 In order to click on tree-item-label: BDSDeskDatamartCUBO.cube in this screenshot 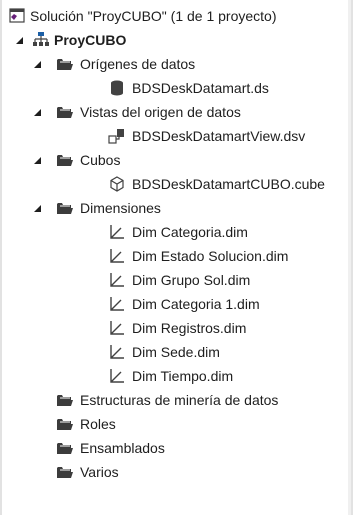, I will do `click(228, 184)`.